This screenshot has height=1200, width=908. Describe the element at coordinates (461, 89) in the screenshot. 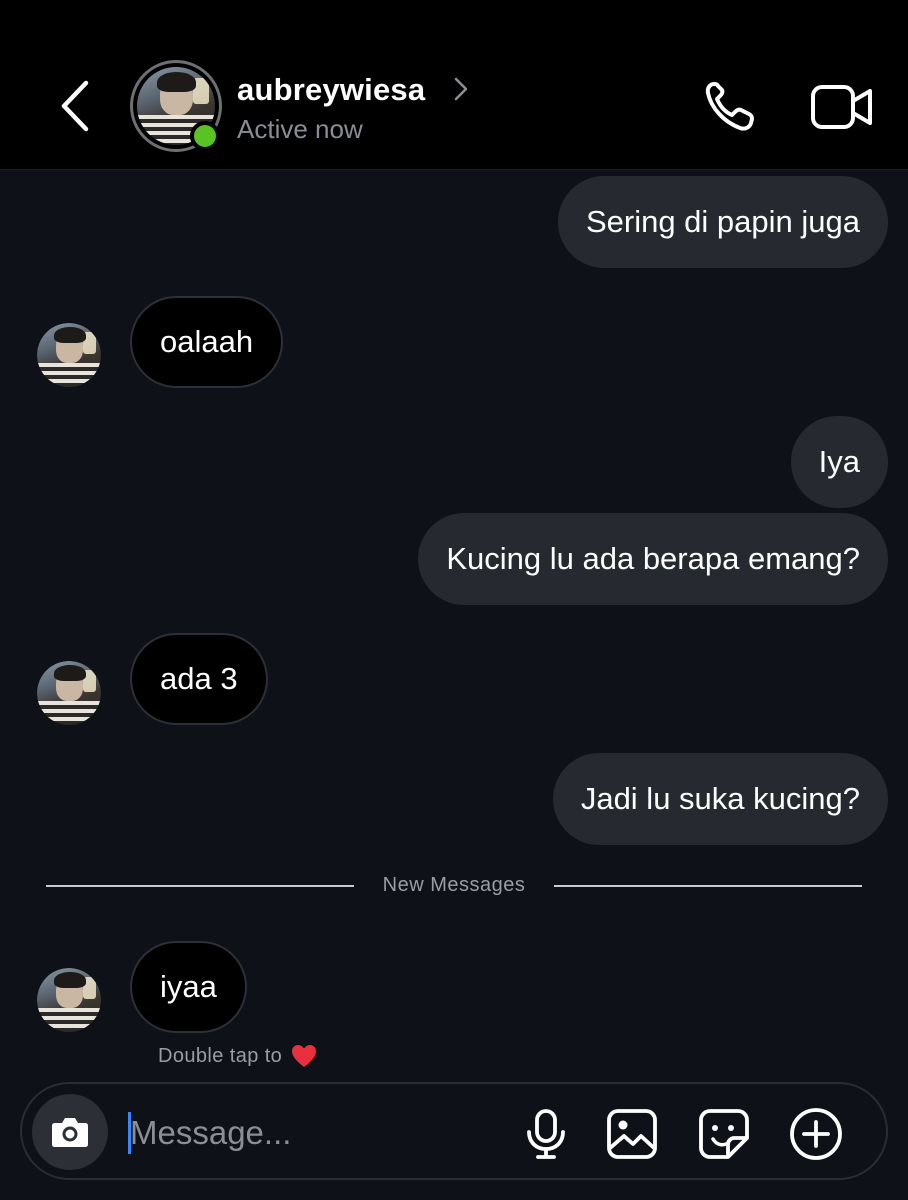

I see `chevron-right-icon` at that location.